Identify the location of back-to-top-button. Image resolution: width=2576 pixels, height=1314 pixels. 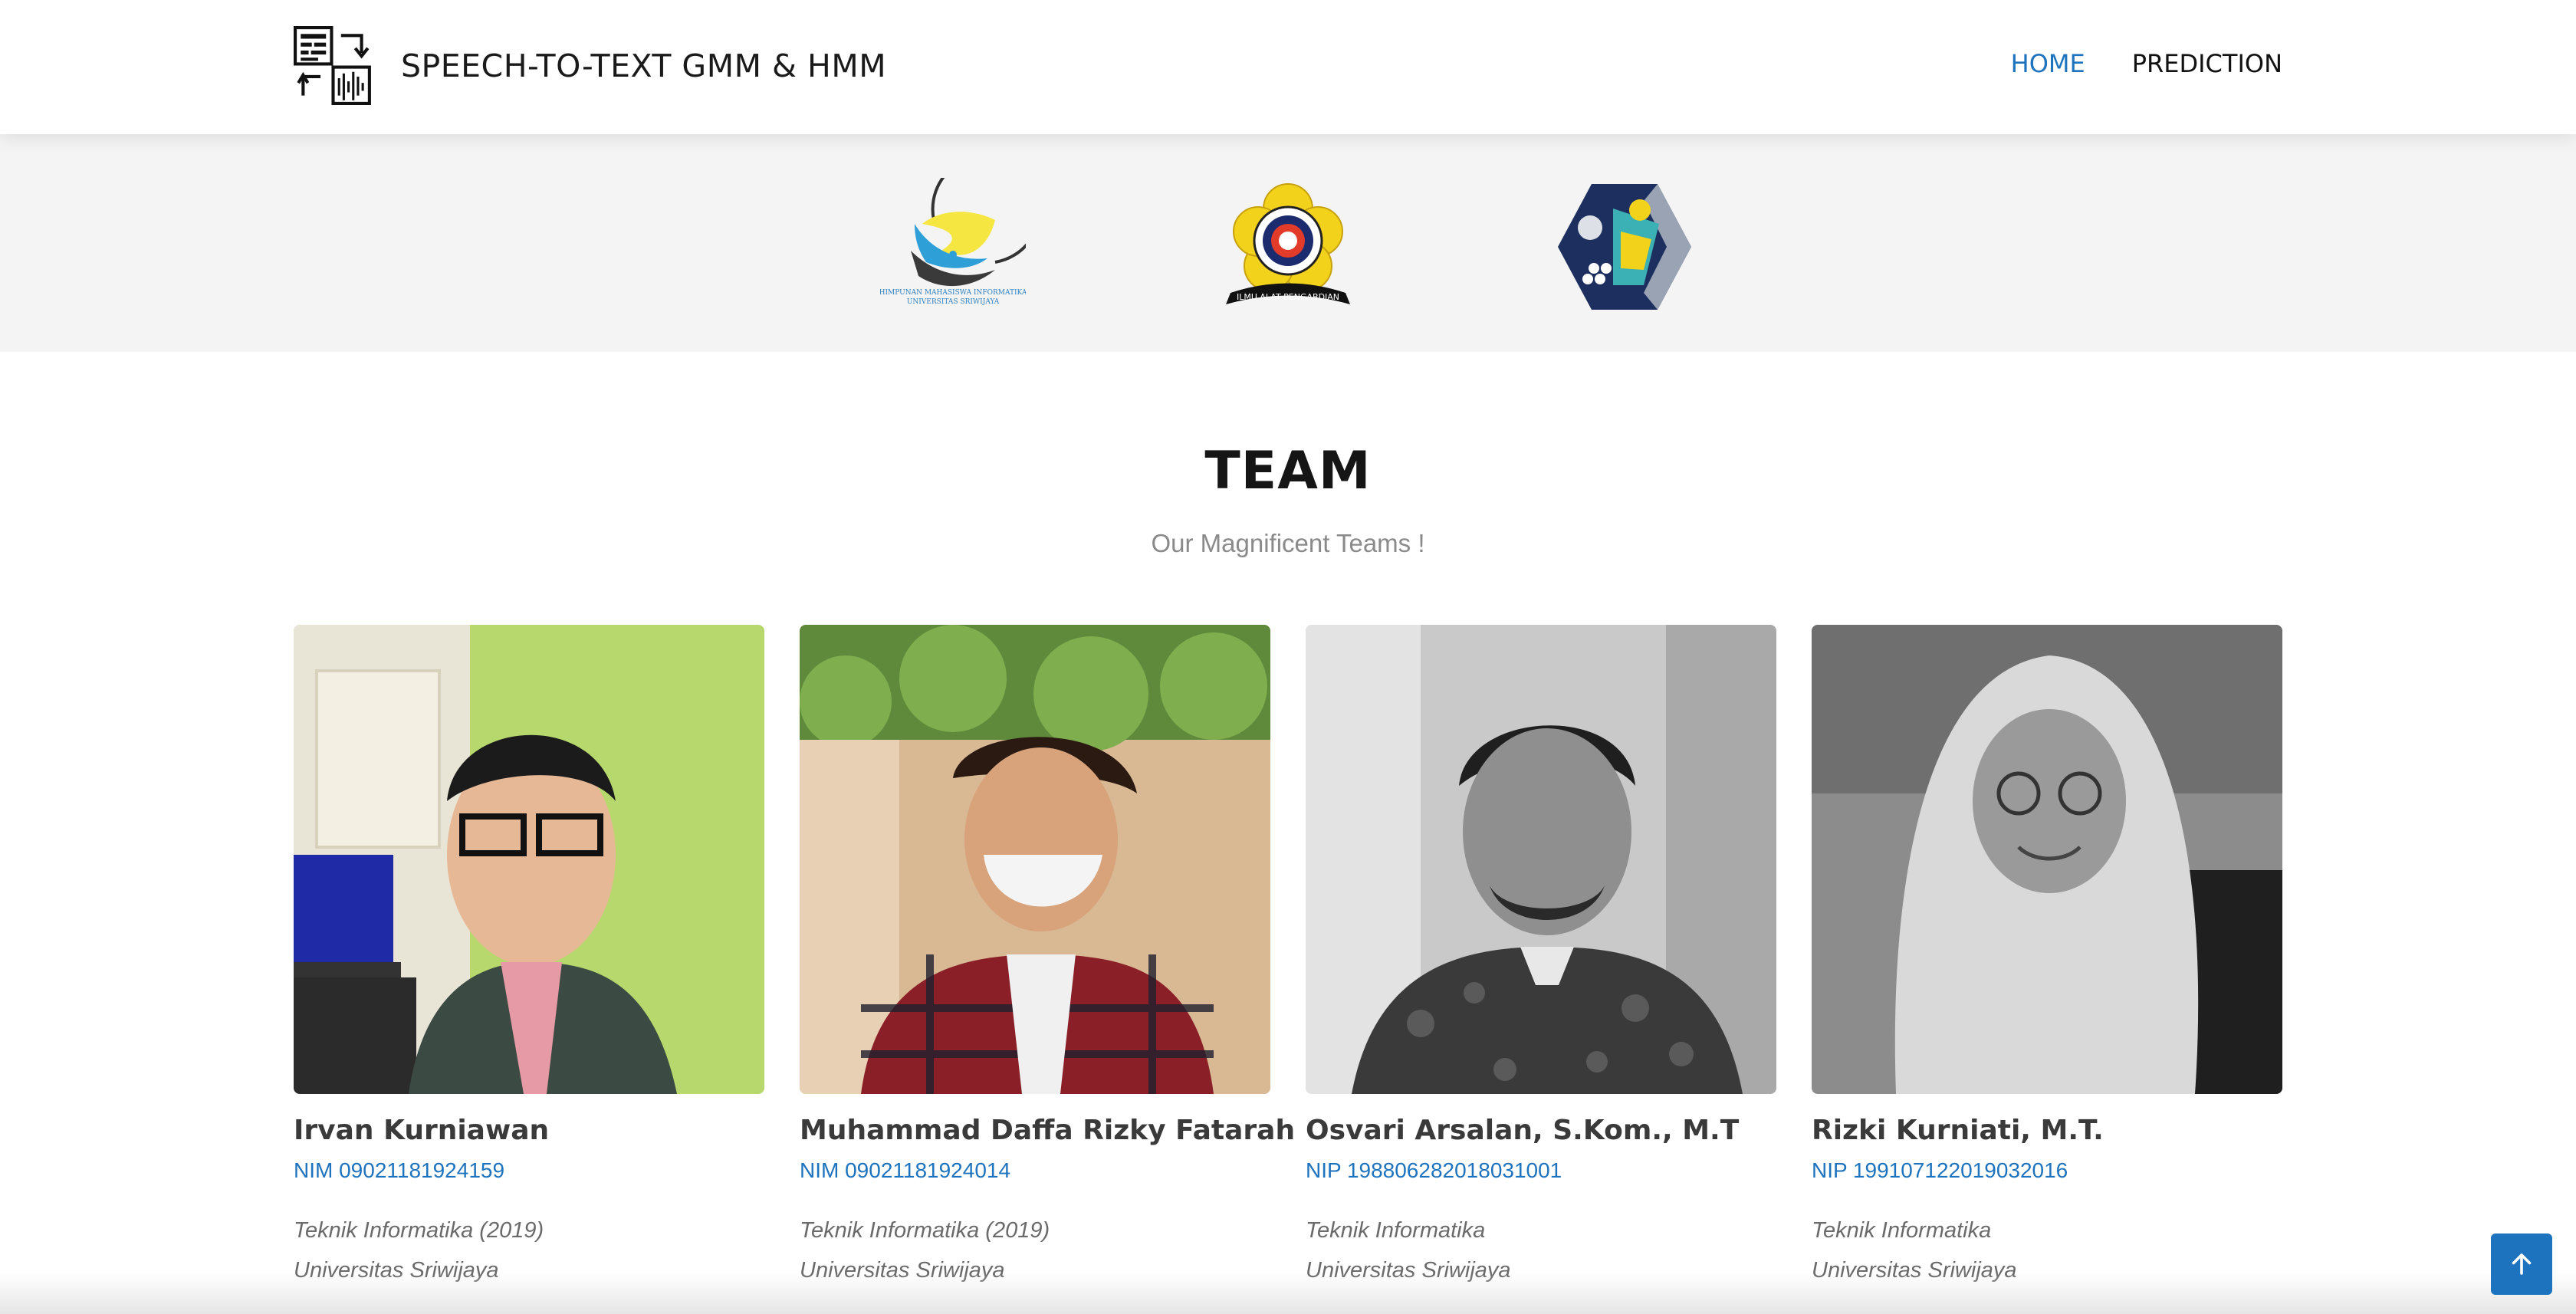
(2522, 1264).